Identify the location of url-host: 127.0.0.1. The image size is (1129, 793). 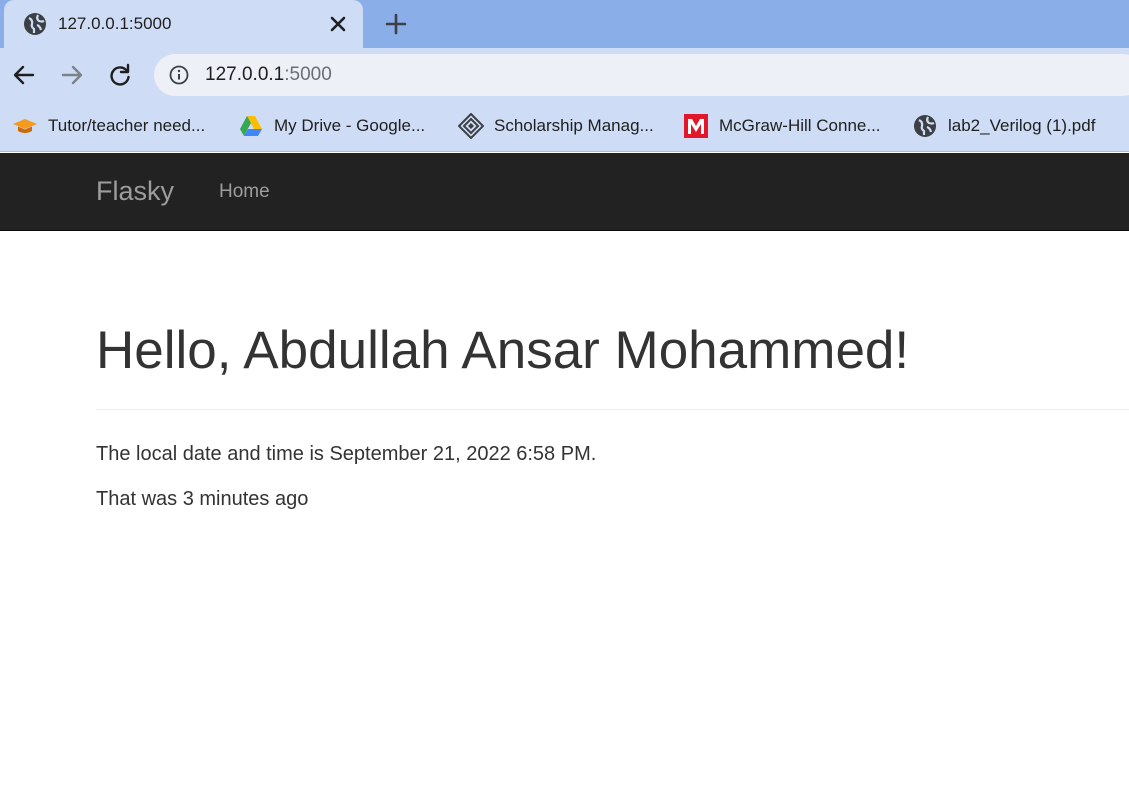
(245, 74).